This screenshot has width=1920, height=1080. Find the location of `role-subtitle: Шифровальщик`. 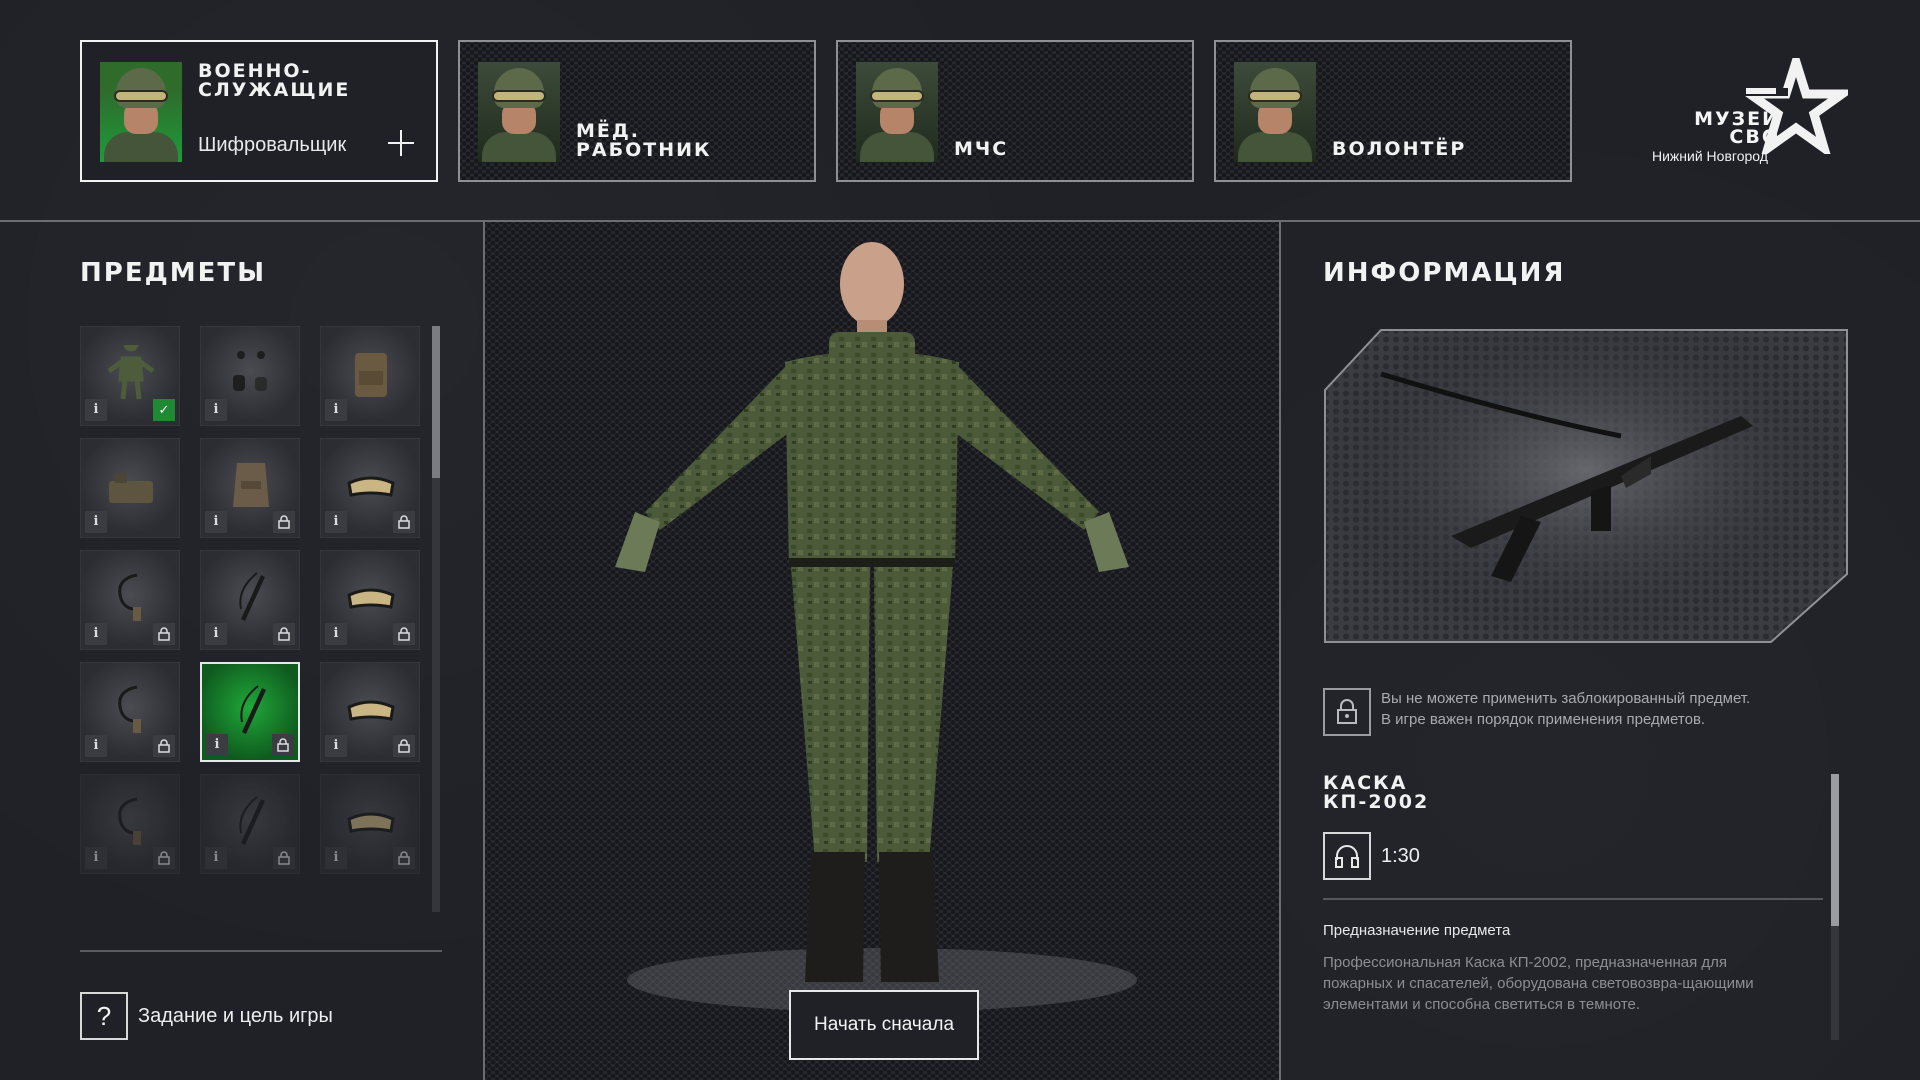

role-subtitle: Шифровальщик is located at coordinates (272, 145).